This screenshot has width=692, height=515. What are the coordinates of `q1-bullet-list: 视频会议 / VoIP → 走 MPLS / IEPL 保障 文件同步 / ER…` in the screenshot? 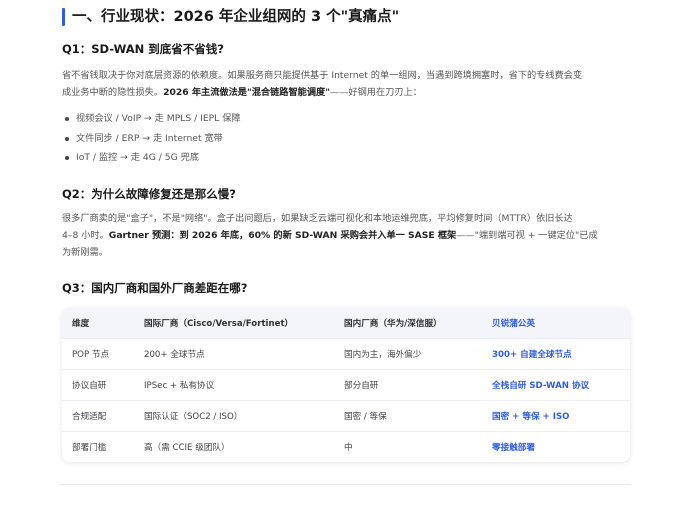 It's located at (346, 138).